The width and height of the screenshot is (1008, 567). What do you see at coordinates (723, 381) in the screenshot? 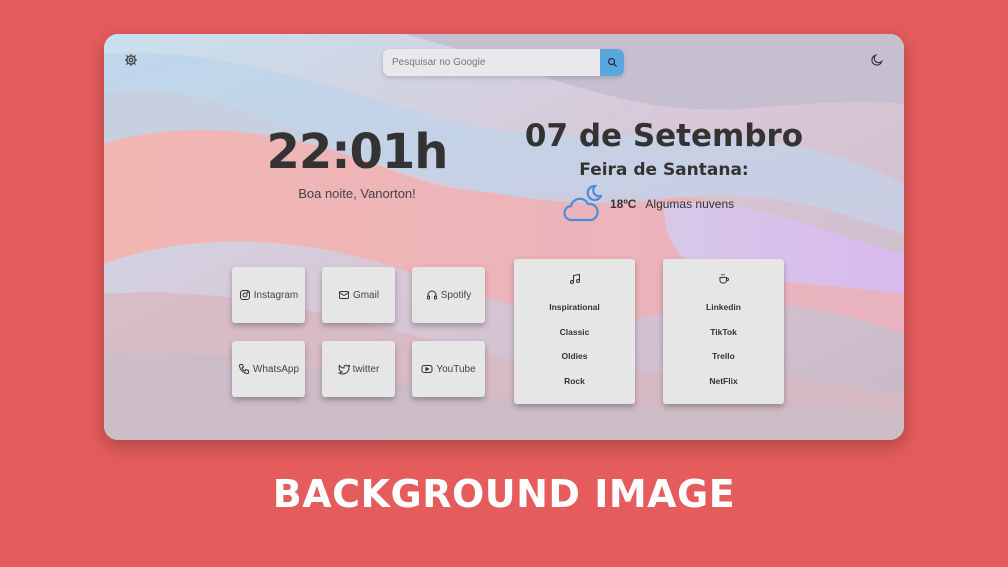
I see `link-item-netflix: NetFlix` at bounding box center [723, 381].